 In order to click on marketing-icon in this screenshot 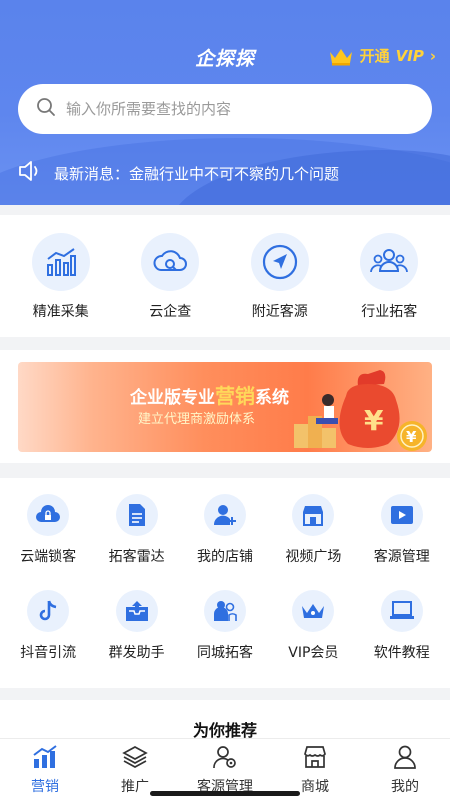, I will do `click(45, 759)`.